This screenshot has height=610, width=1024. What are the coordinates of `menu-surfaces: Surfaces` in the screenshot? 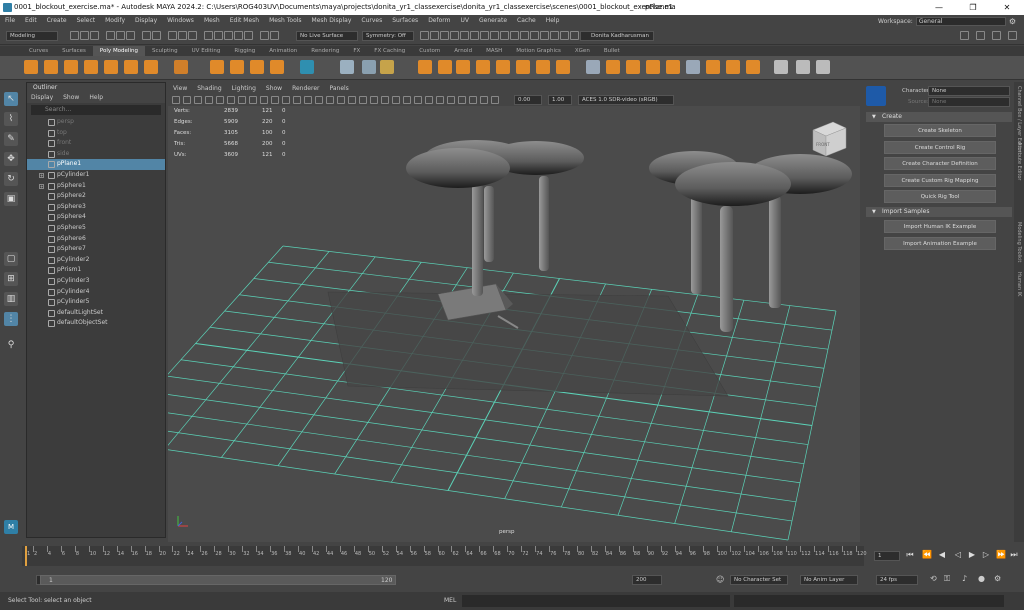 It's located at (405, 21).